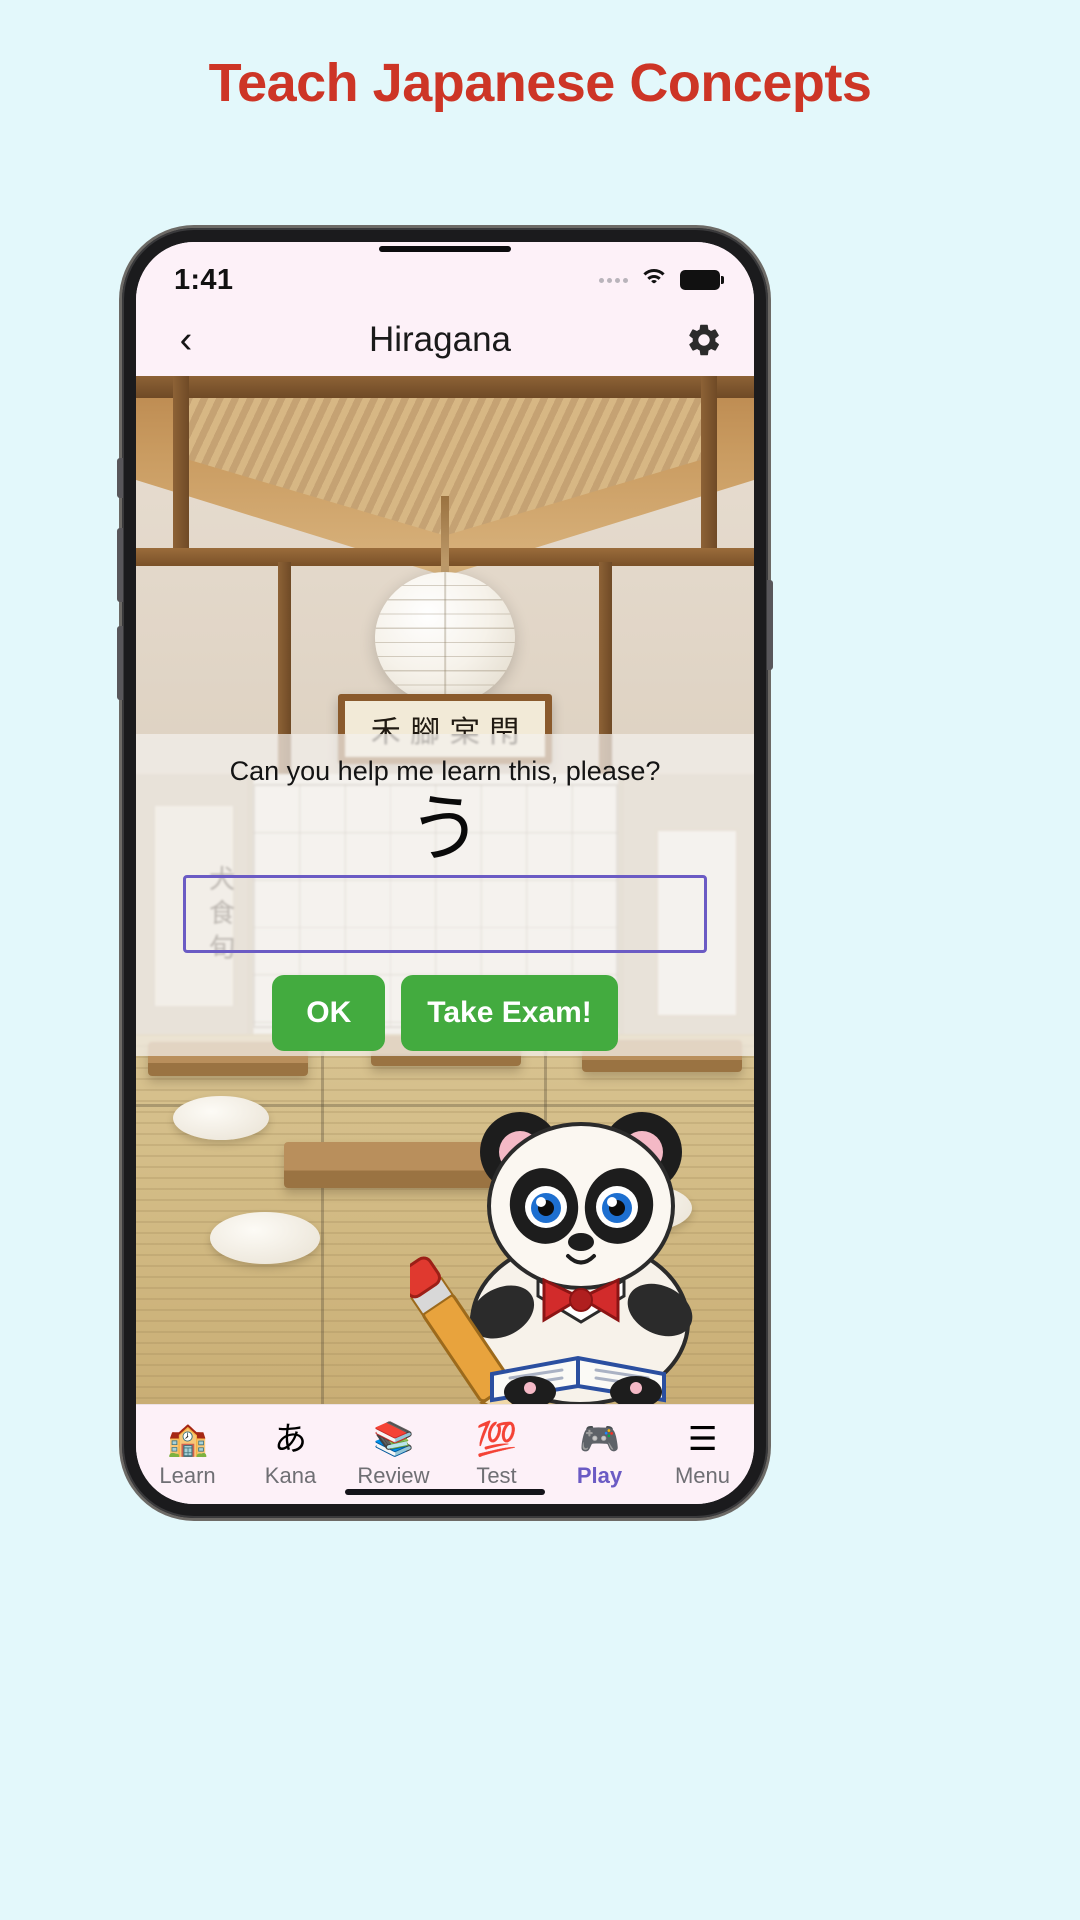 The height and width of the screenshot is (1920, 1080). I want to click on ok-button: OK, so click(329, 1012).